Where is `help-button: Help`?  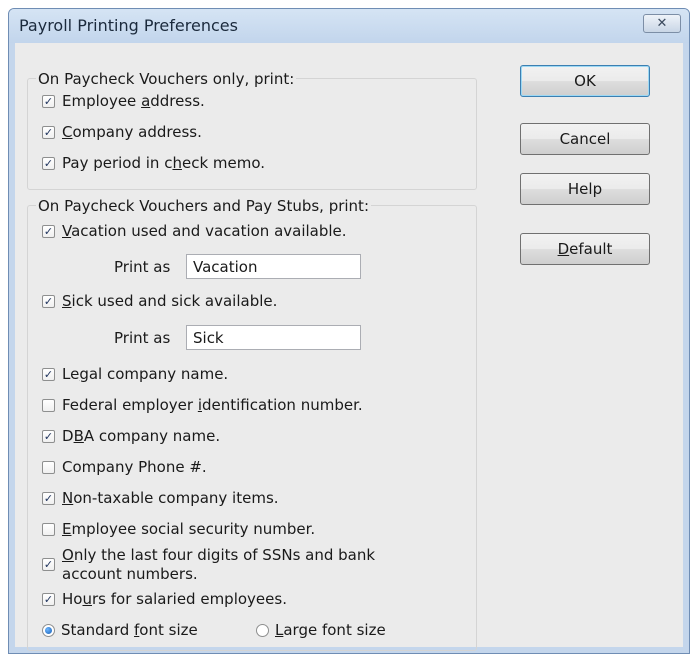 help-button: Help is located at coordinates (585, 189).